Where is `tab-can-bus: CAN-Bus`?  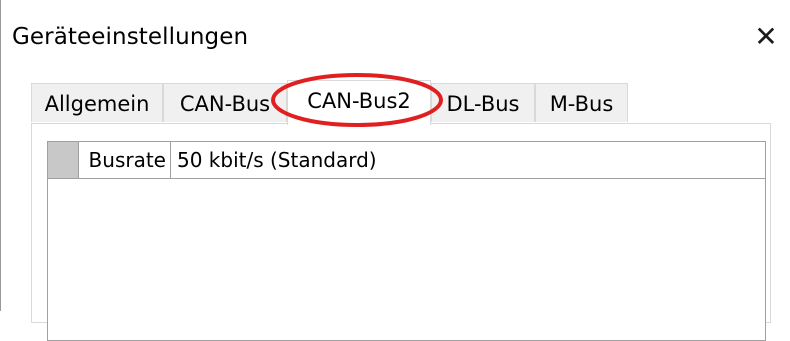 tab-can-bus: CAN-Bus is located at coordinates (225, 102).